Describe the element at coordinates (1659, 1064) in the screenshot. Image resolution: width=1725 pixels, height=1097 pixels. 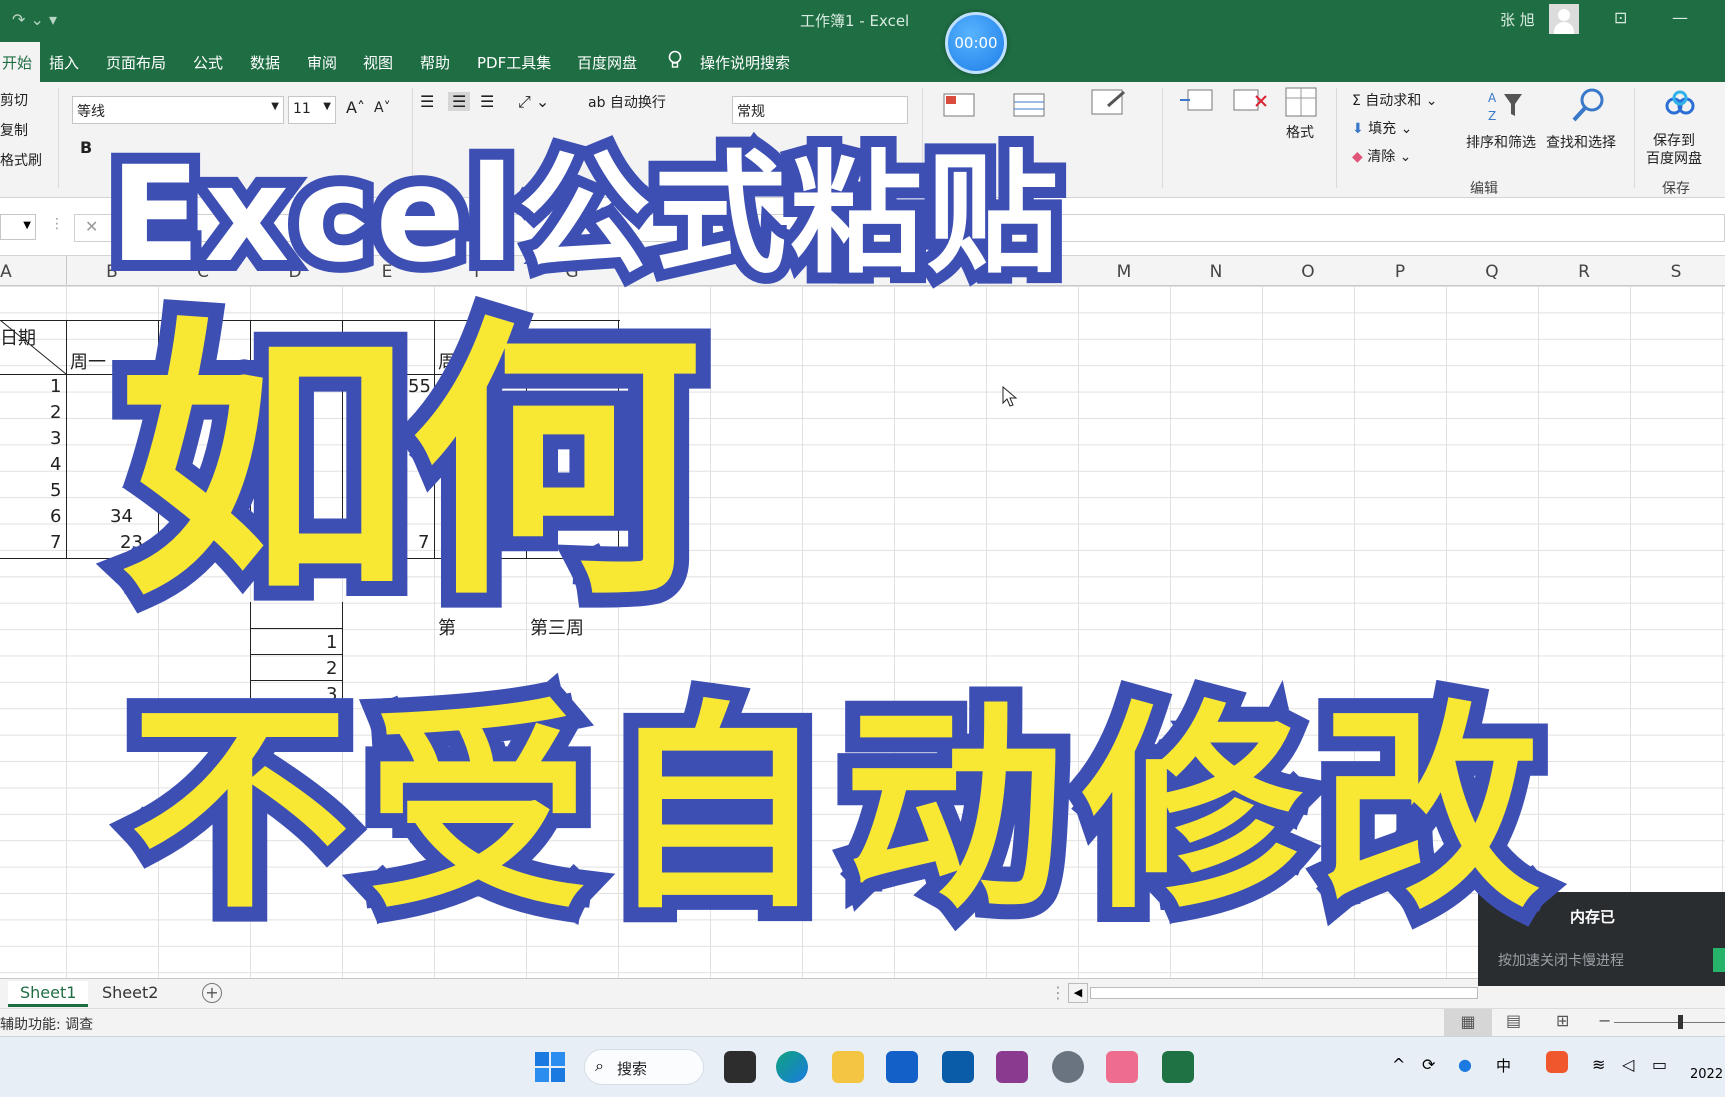
I see `battery-icon: ▭` at that location.